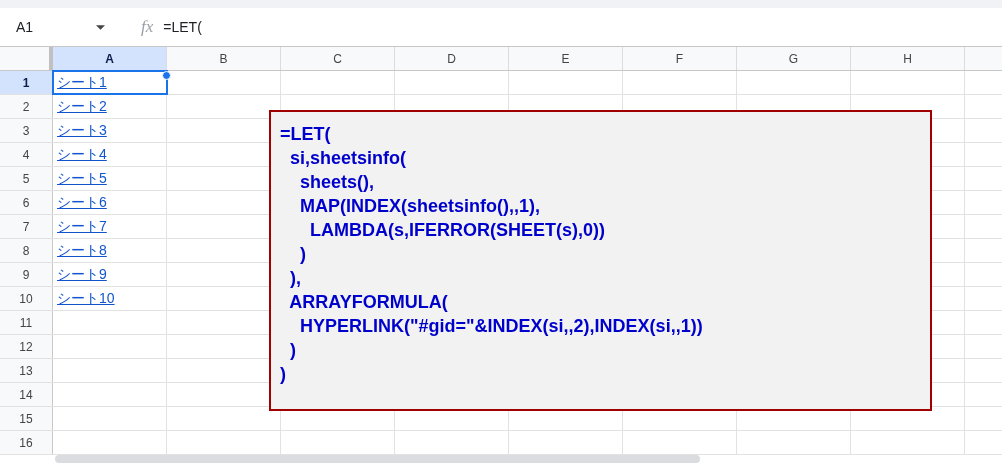 Image resolution: width=1002 pixels, height=463 pixels. Describe the element at coordinates (26, 394) in the screenshot. I see `row-header: 14` at that location.